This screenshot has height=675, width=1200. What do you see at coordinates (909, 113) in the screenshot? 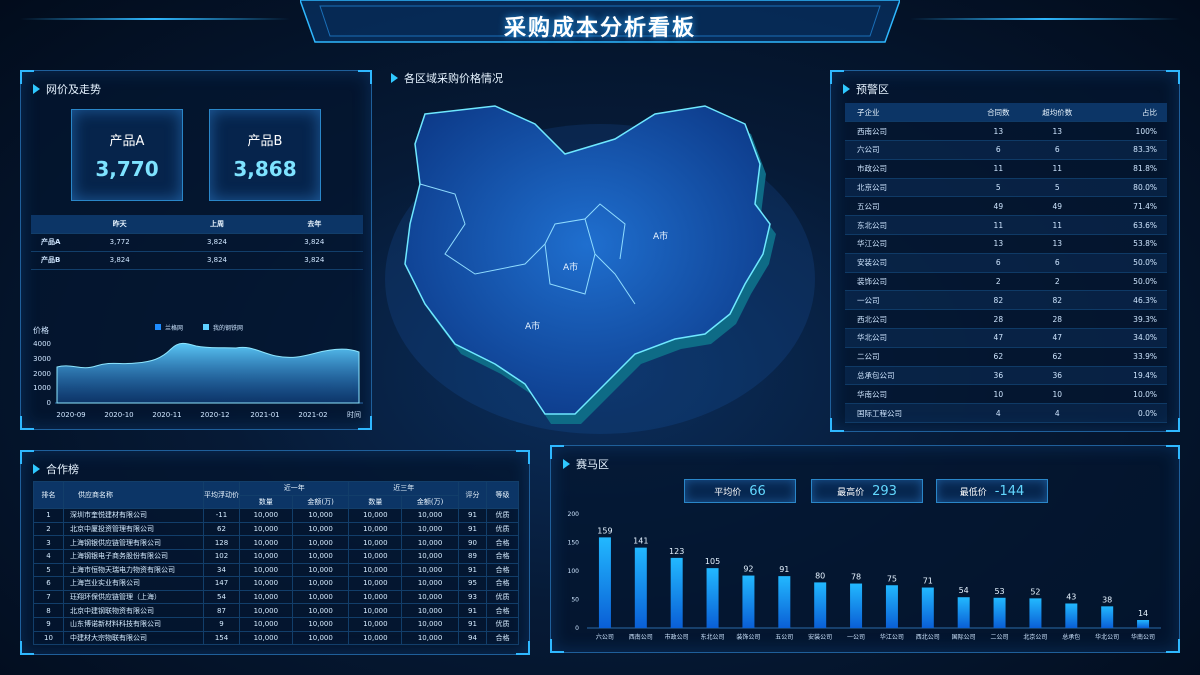
I see `table-header: 子企业` at bounding box center [909, 113].